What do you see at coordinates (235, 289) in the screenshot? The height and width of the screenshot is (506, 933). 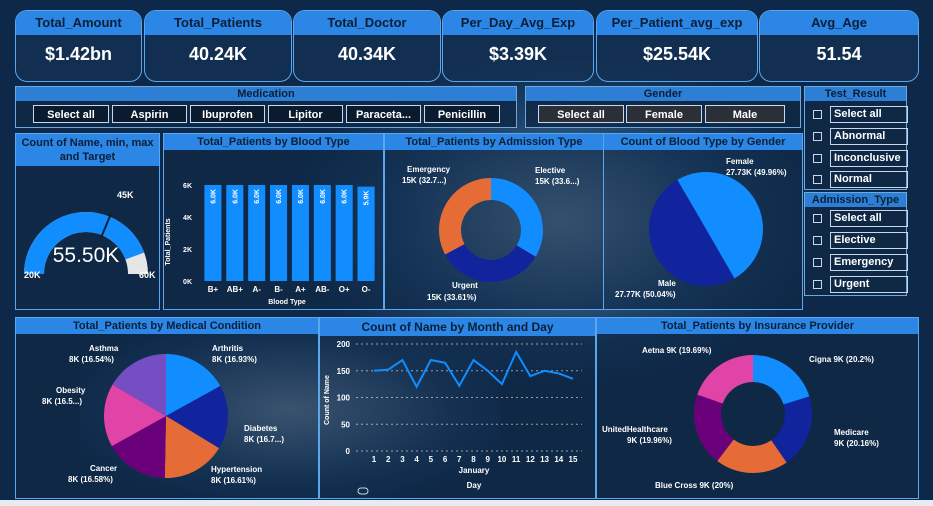 I see `bar-x-tick: AB+` at bounding box center [235, 289].